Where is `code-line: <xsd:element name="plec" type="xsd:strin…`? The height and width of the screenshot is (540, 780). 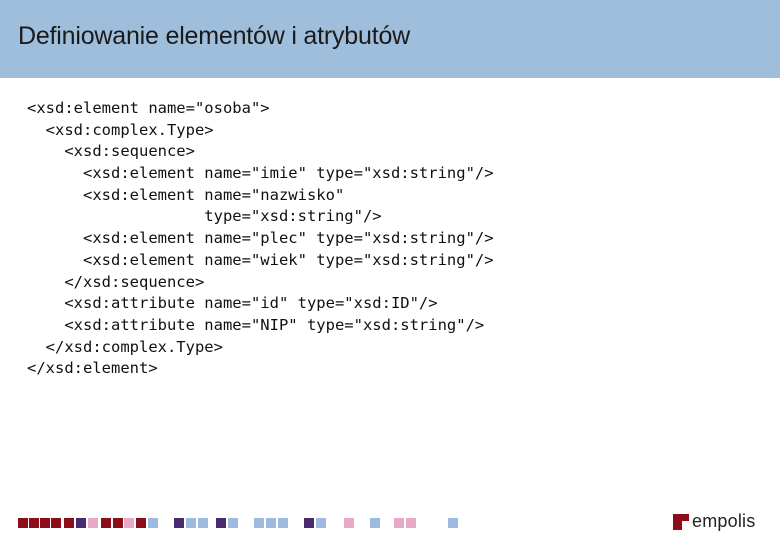
code-line: <xsd:element name="plec" type="xsd:strin… is located at coordinates (260, 238).